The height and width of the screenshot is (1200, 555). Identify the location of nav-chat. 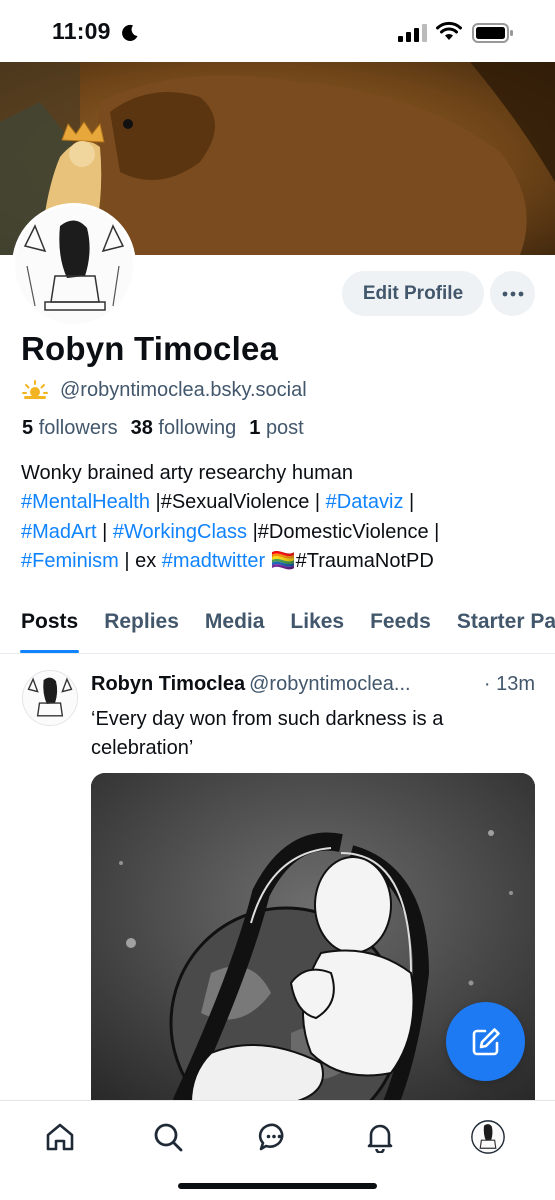
(274, 1137).